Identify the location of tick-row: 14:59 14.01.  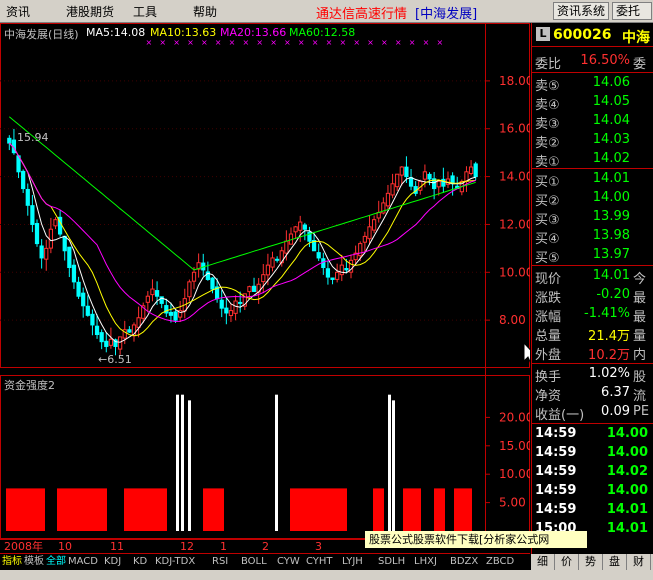
(592, 510).